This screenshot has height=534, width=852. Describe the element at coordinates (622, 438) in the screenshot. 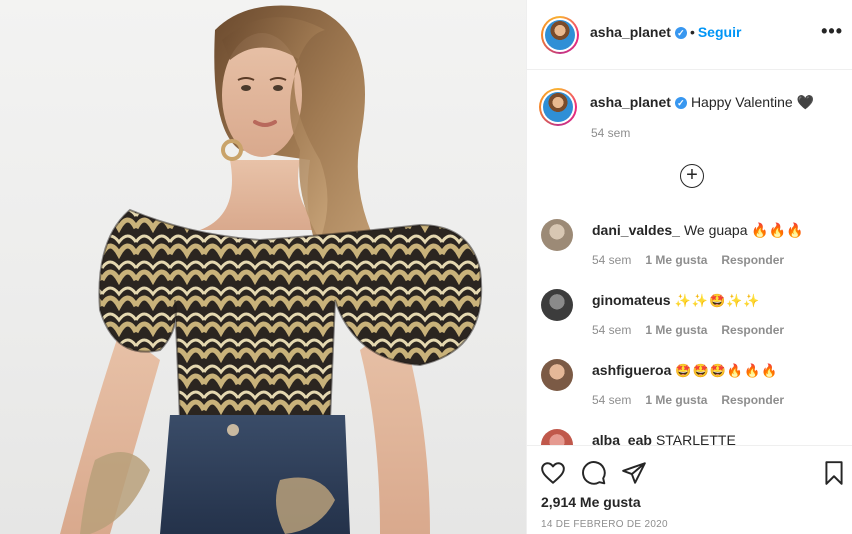

I see `comment-username: alba_eab` at that location.